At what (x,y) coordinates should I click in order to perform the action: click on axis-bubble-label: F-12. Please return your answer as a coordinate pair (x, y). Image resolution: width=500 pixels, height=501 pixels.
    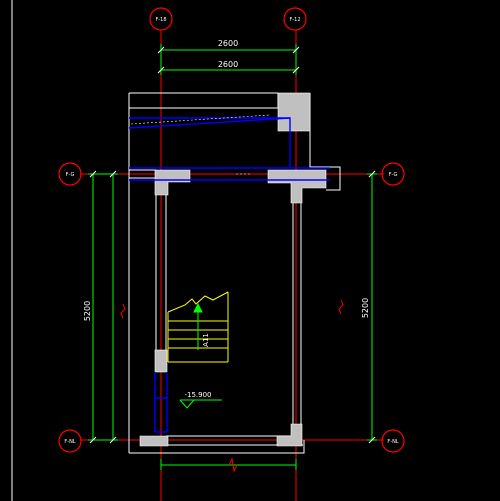
    Looking at the image, I should click on (294, 20).